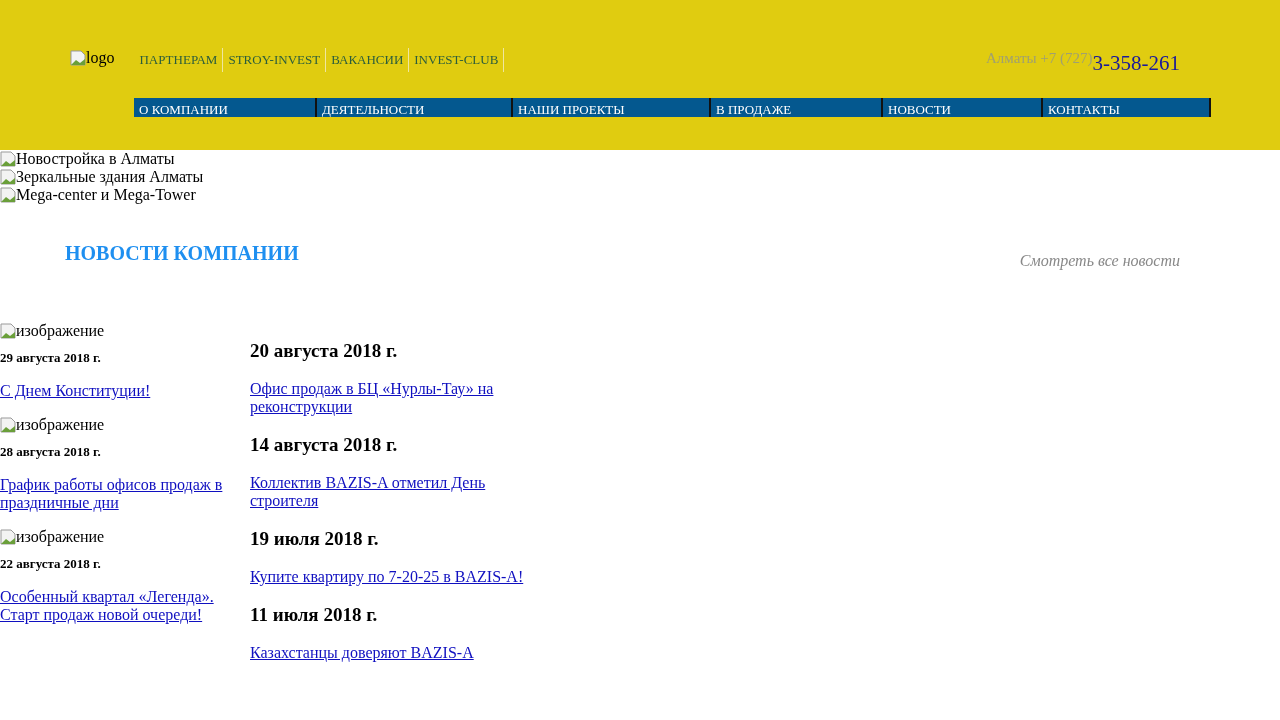 The height and width of the screenshot is (720, 1280). I want to click on top-link: ВАКАНСИИ, so click(368, 60).